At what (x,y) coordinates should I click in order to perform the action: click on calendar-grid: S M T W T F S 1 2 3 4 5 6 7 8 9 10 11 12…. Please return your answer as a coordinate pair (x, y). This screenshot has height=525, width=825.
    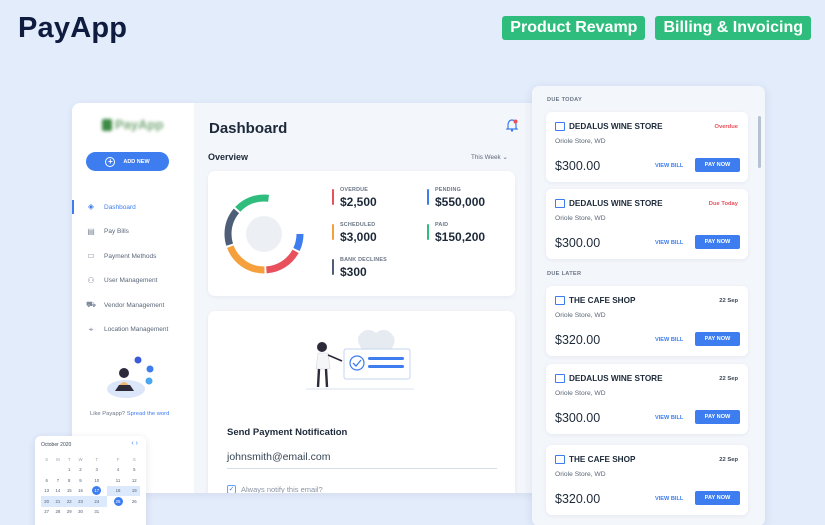
    Looking at the image, I should click on (90, 485).